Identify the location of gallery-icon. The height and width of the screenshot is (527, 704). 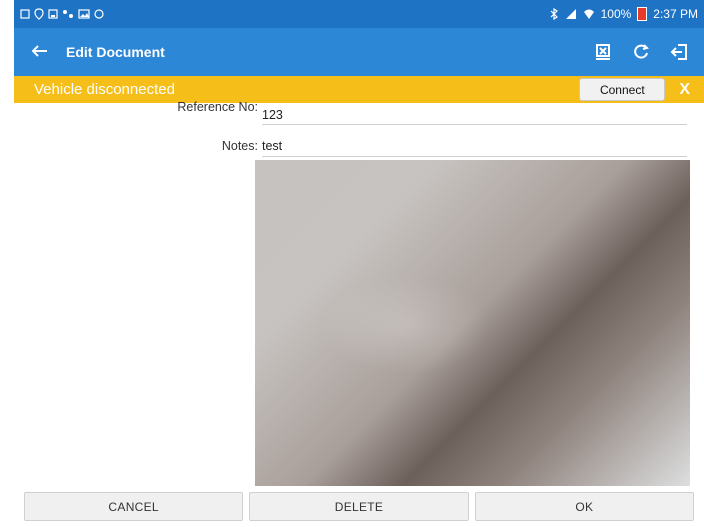
(84, 14).